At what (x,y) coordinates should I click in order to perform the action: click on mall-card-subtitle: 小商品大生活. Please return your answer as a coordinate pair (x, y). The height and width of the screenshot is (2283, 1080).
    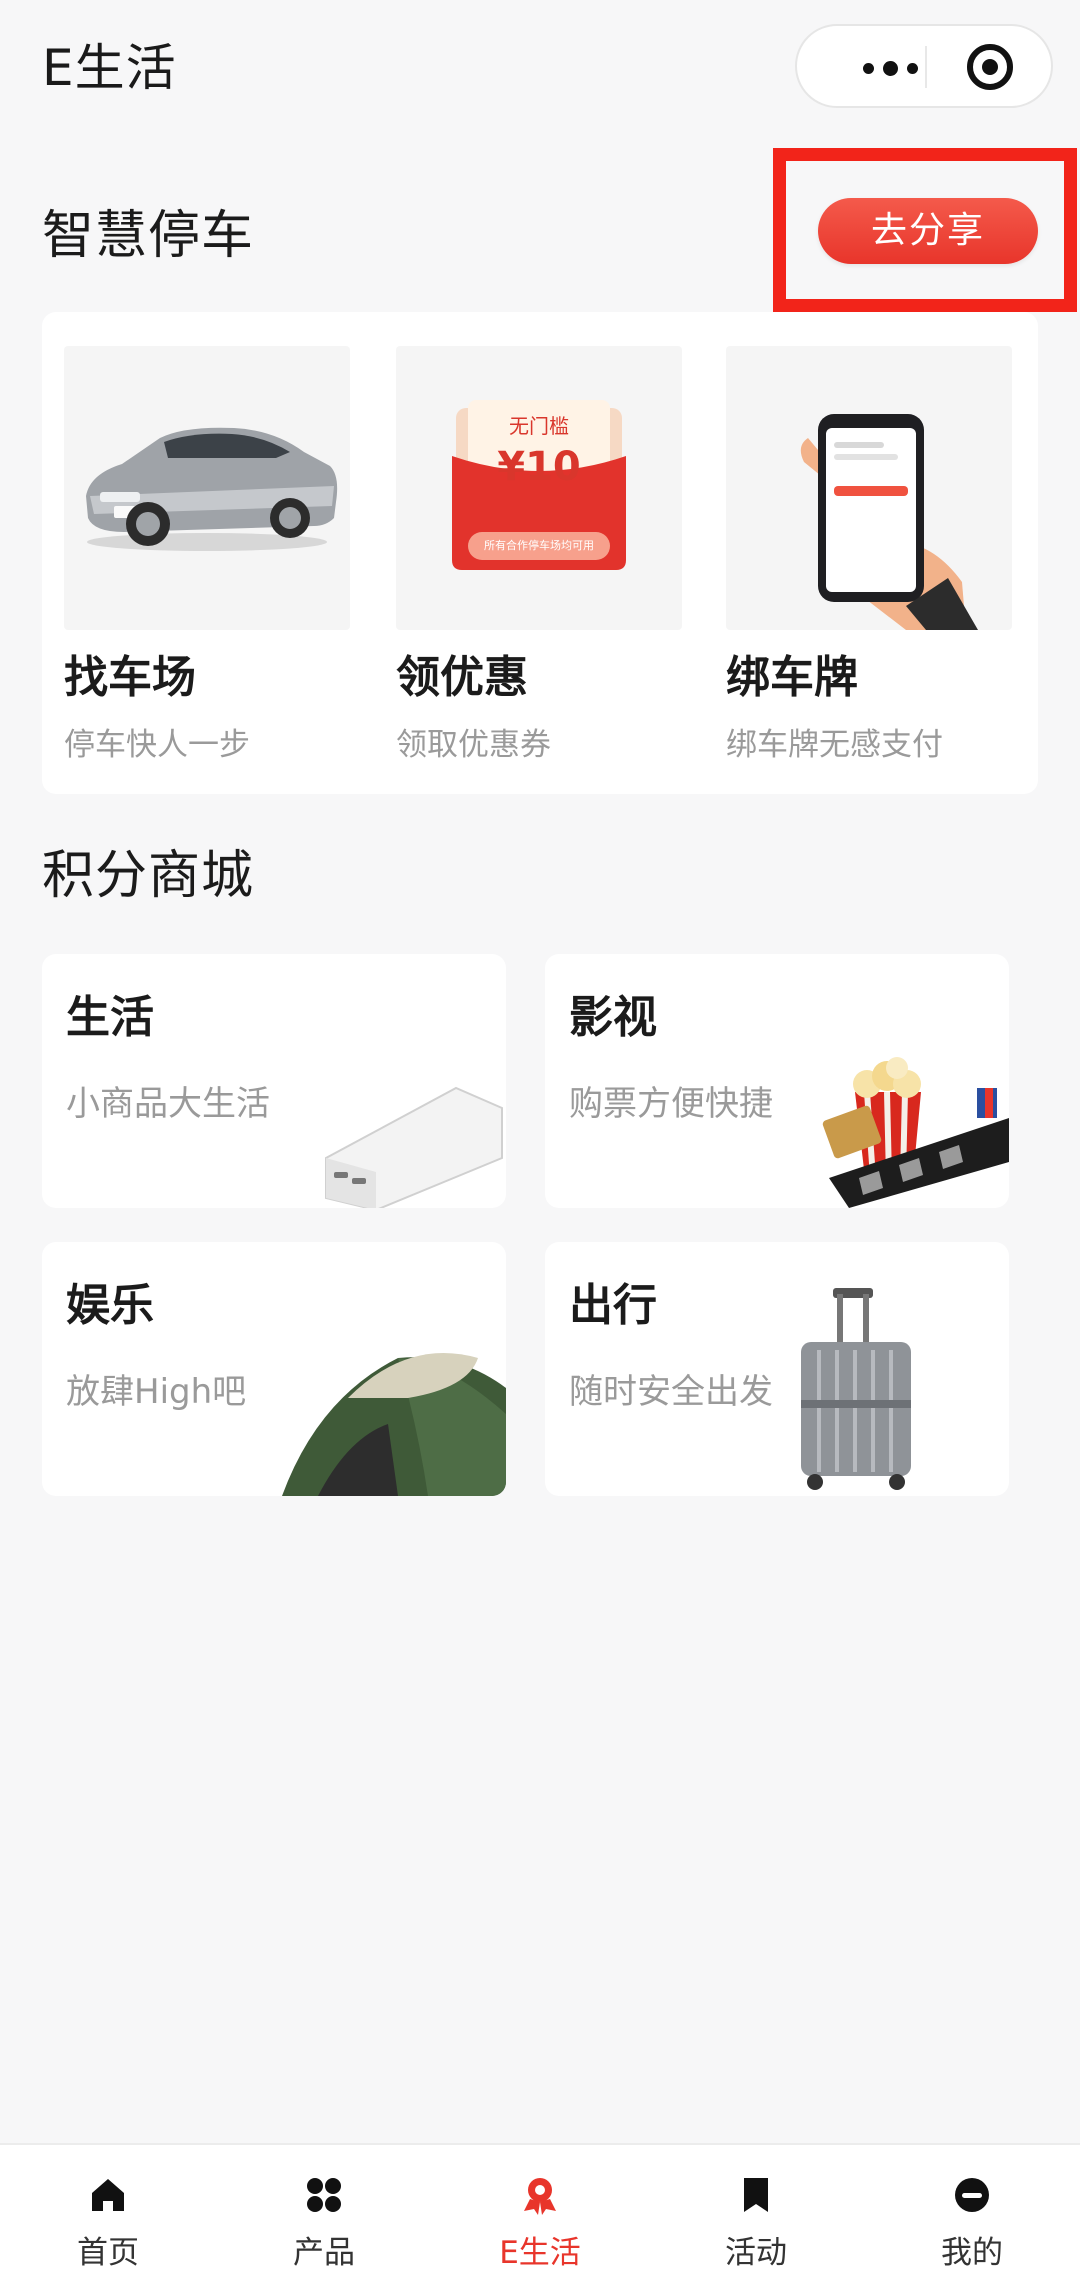
    Looking at the image, I should click on (168, 1104).